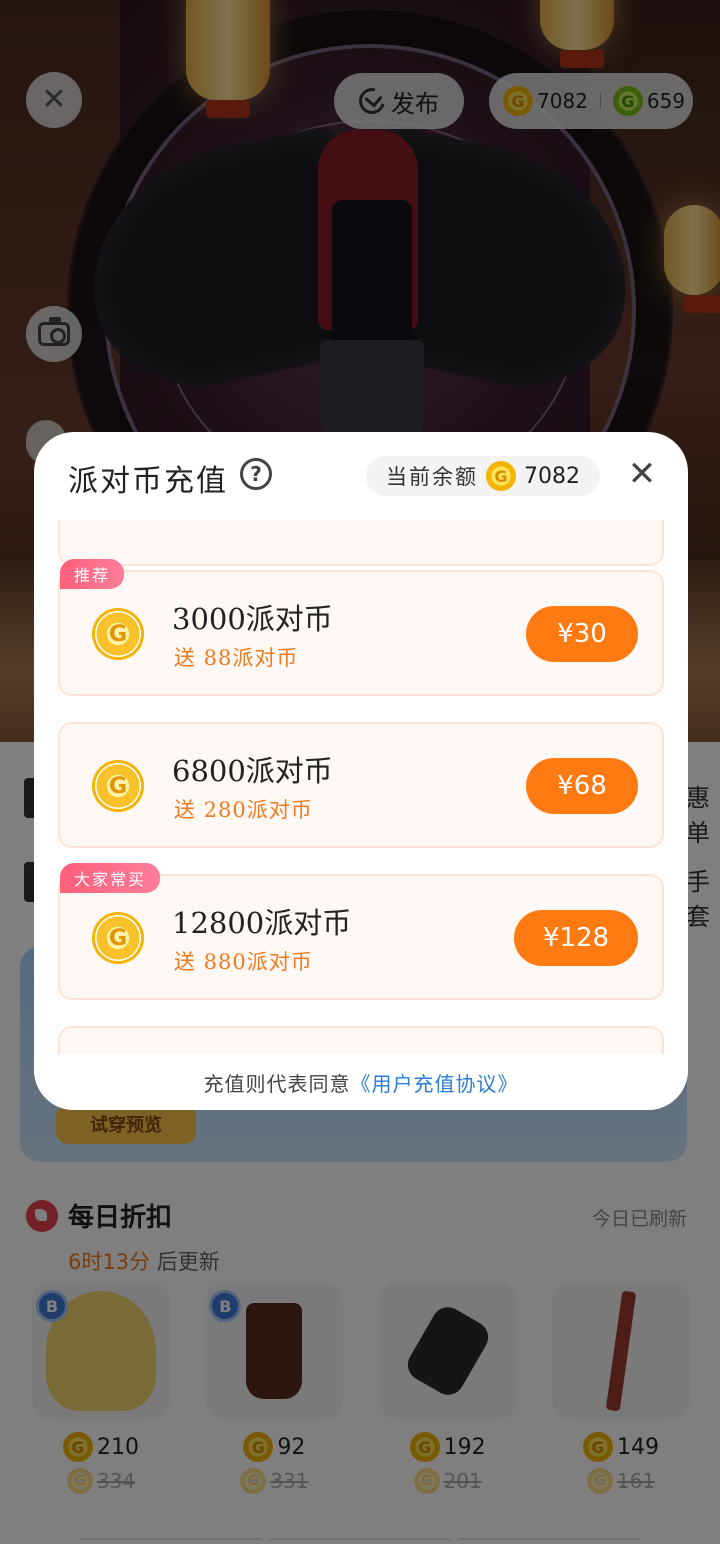 The height and width of the screenshot is (1544, 720). Describe the element at coordinates (92, 574) in the screenshot. I see `recommend-tag: 推荐` at that location.